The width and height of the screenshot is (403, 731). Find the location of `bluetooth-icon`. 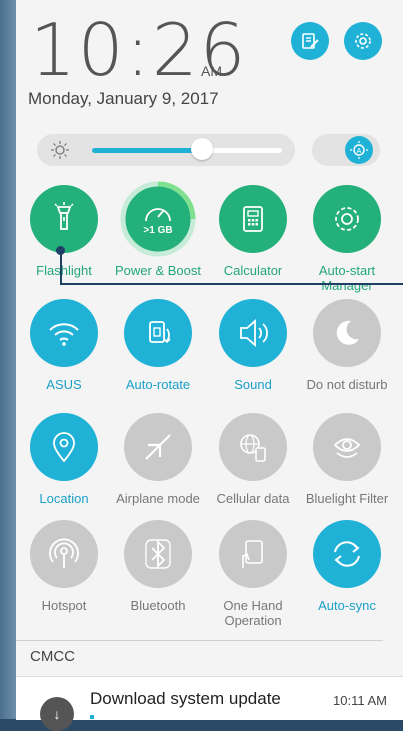

bluetooth-icon is located at coordinates (158, 554).